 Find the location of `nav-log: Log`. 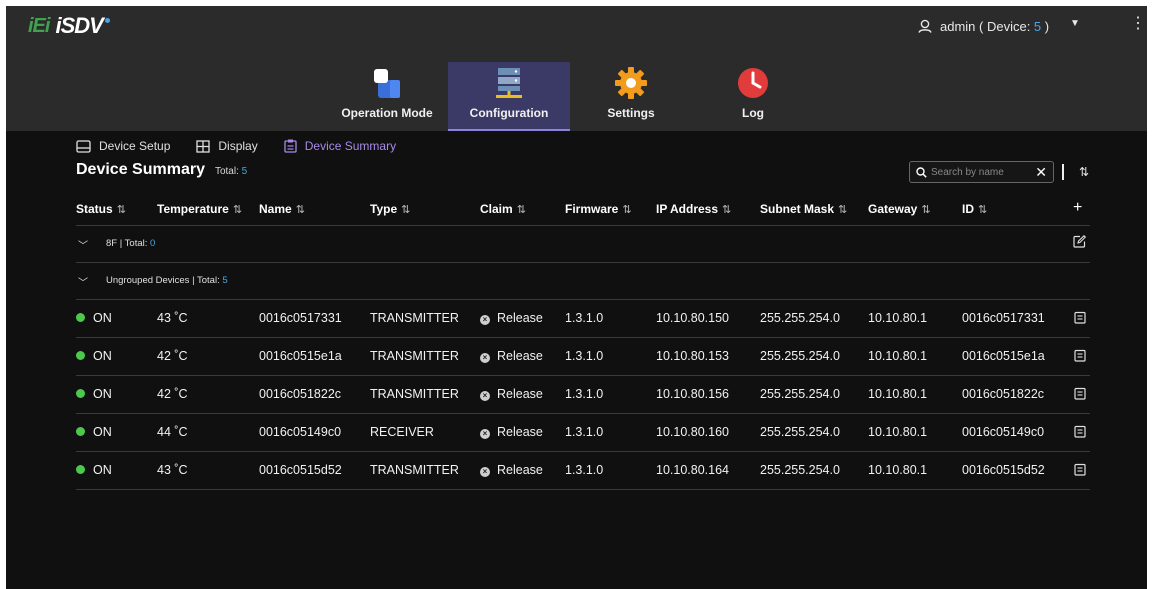

nav-log: Log is located at coordinates (753, 96).